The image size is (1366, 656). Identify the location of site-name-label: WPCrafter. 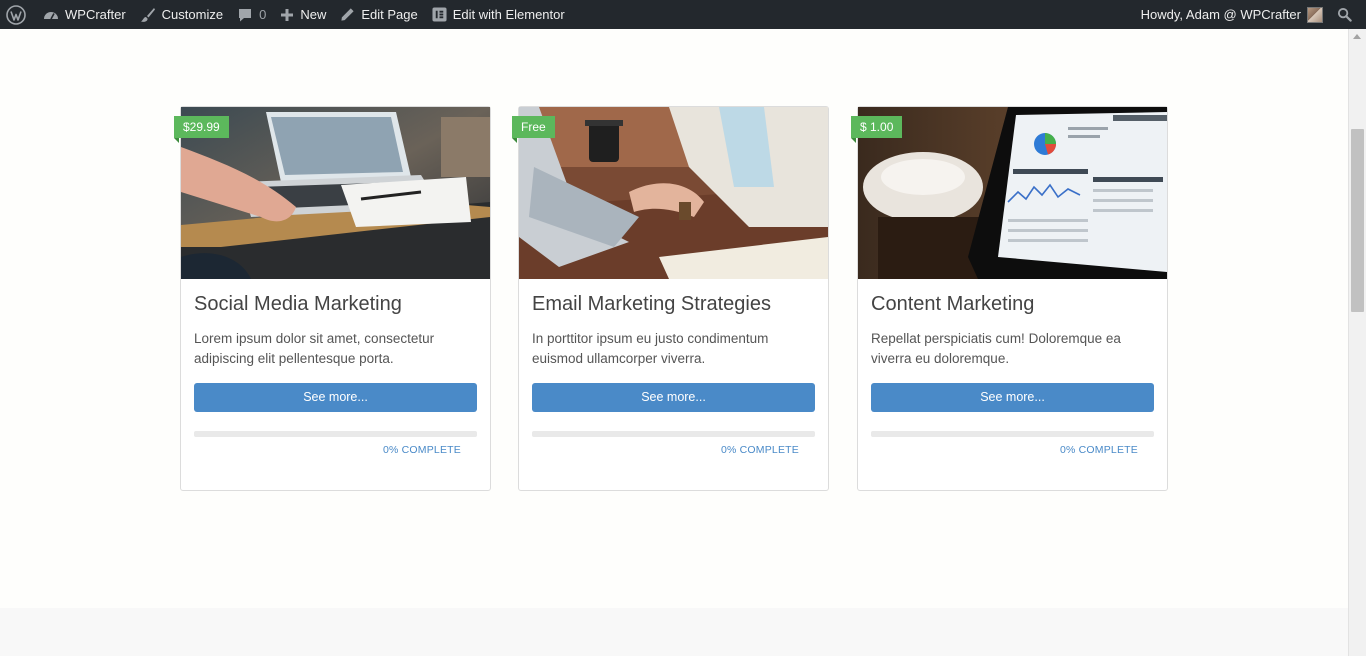
(95, 14).